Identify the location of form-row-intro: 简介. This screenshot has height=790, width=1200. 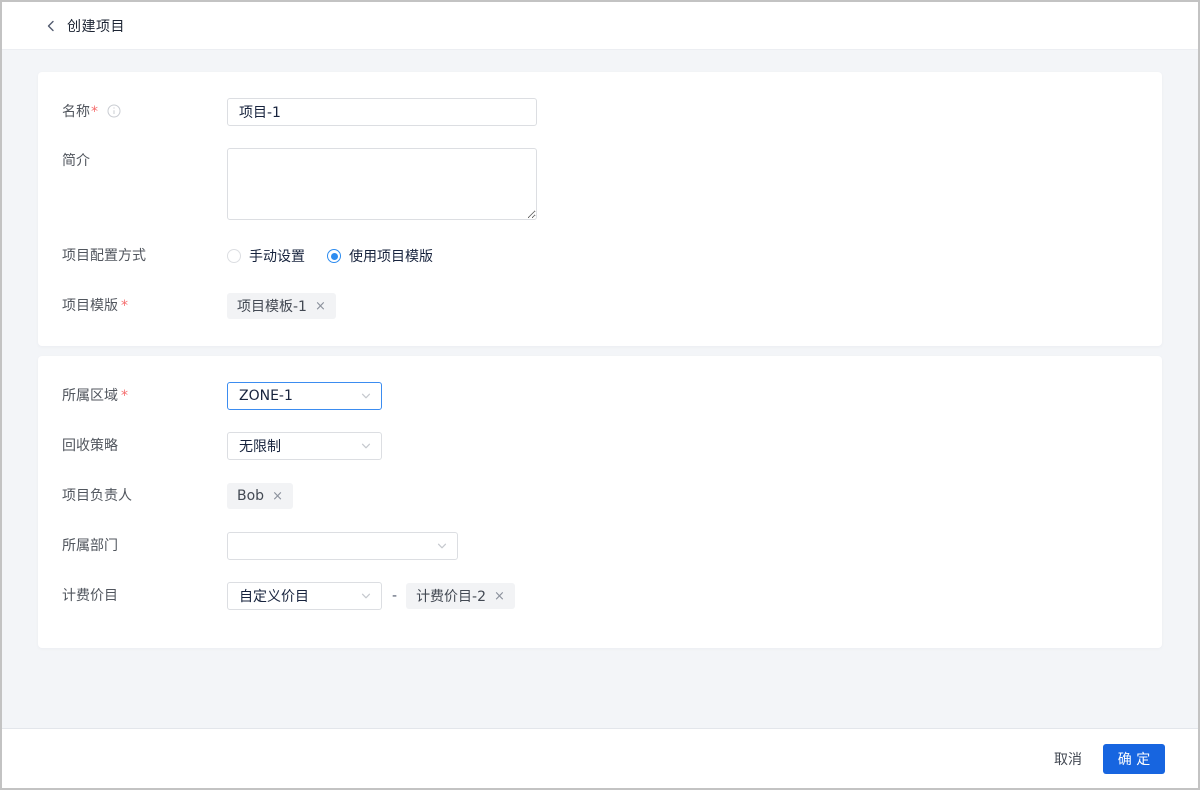
(600, 184).